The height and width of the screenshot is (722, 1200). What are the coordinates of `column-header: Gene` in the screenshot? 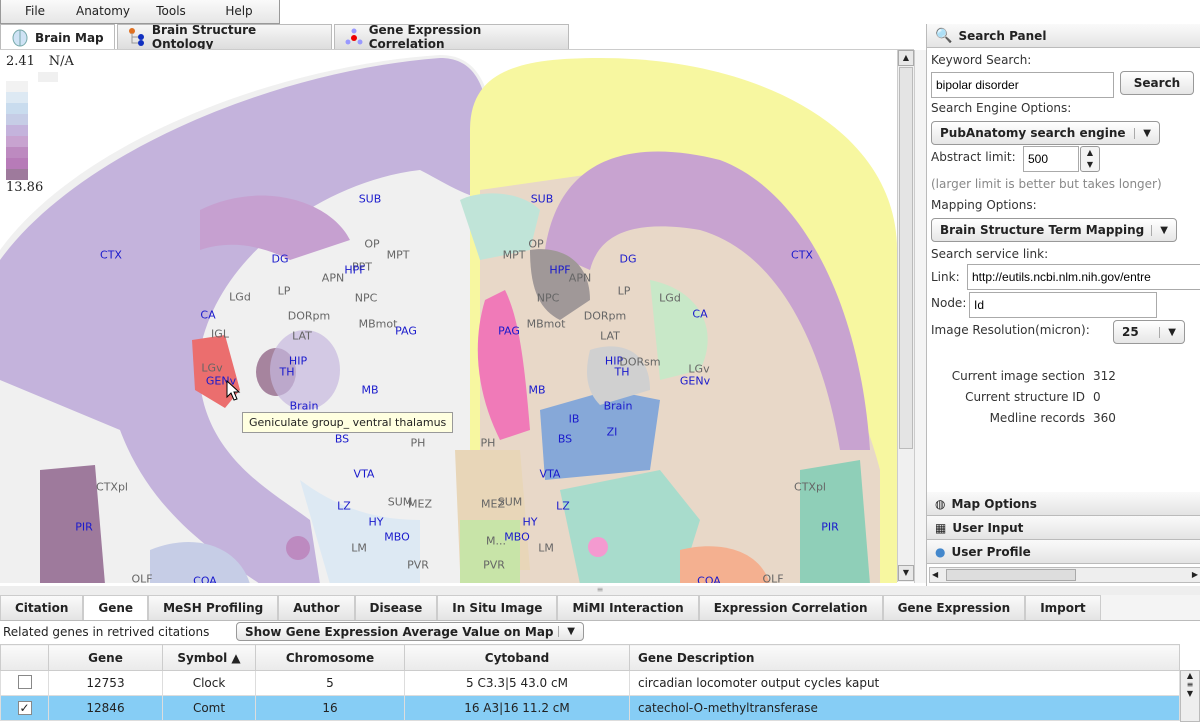 It's located at (105, 657).